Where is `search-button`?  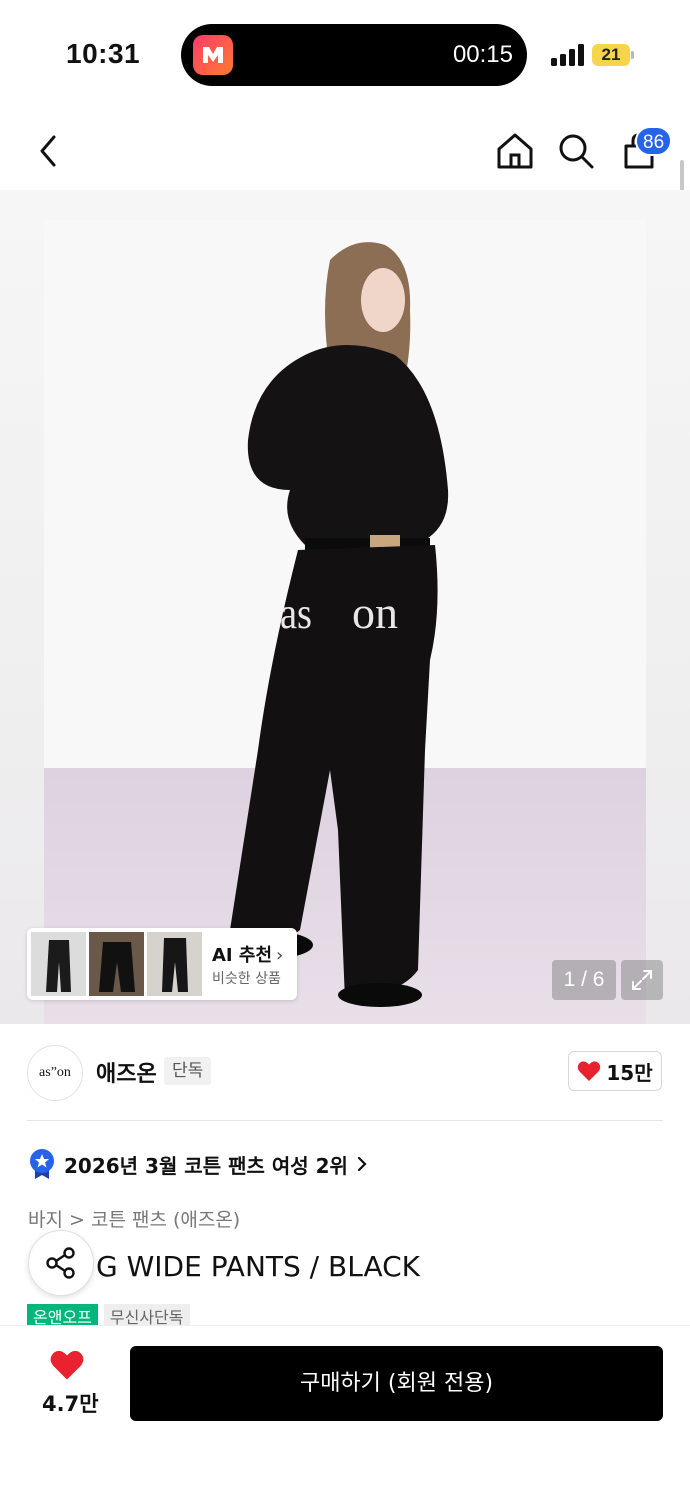 search-button is located at coordinates (576, 151).